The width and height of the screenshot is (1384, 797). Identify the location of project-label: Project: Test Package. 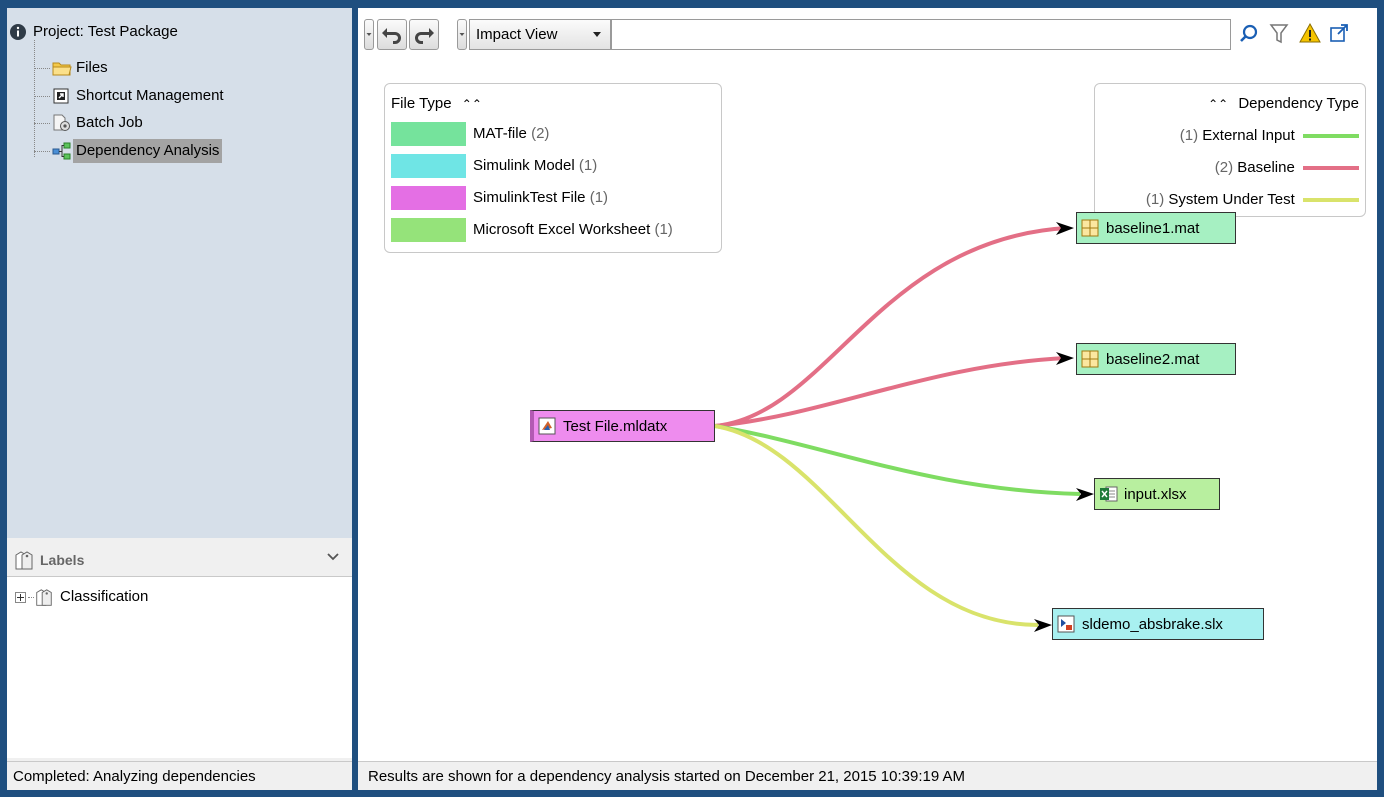
(105, 31).